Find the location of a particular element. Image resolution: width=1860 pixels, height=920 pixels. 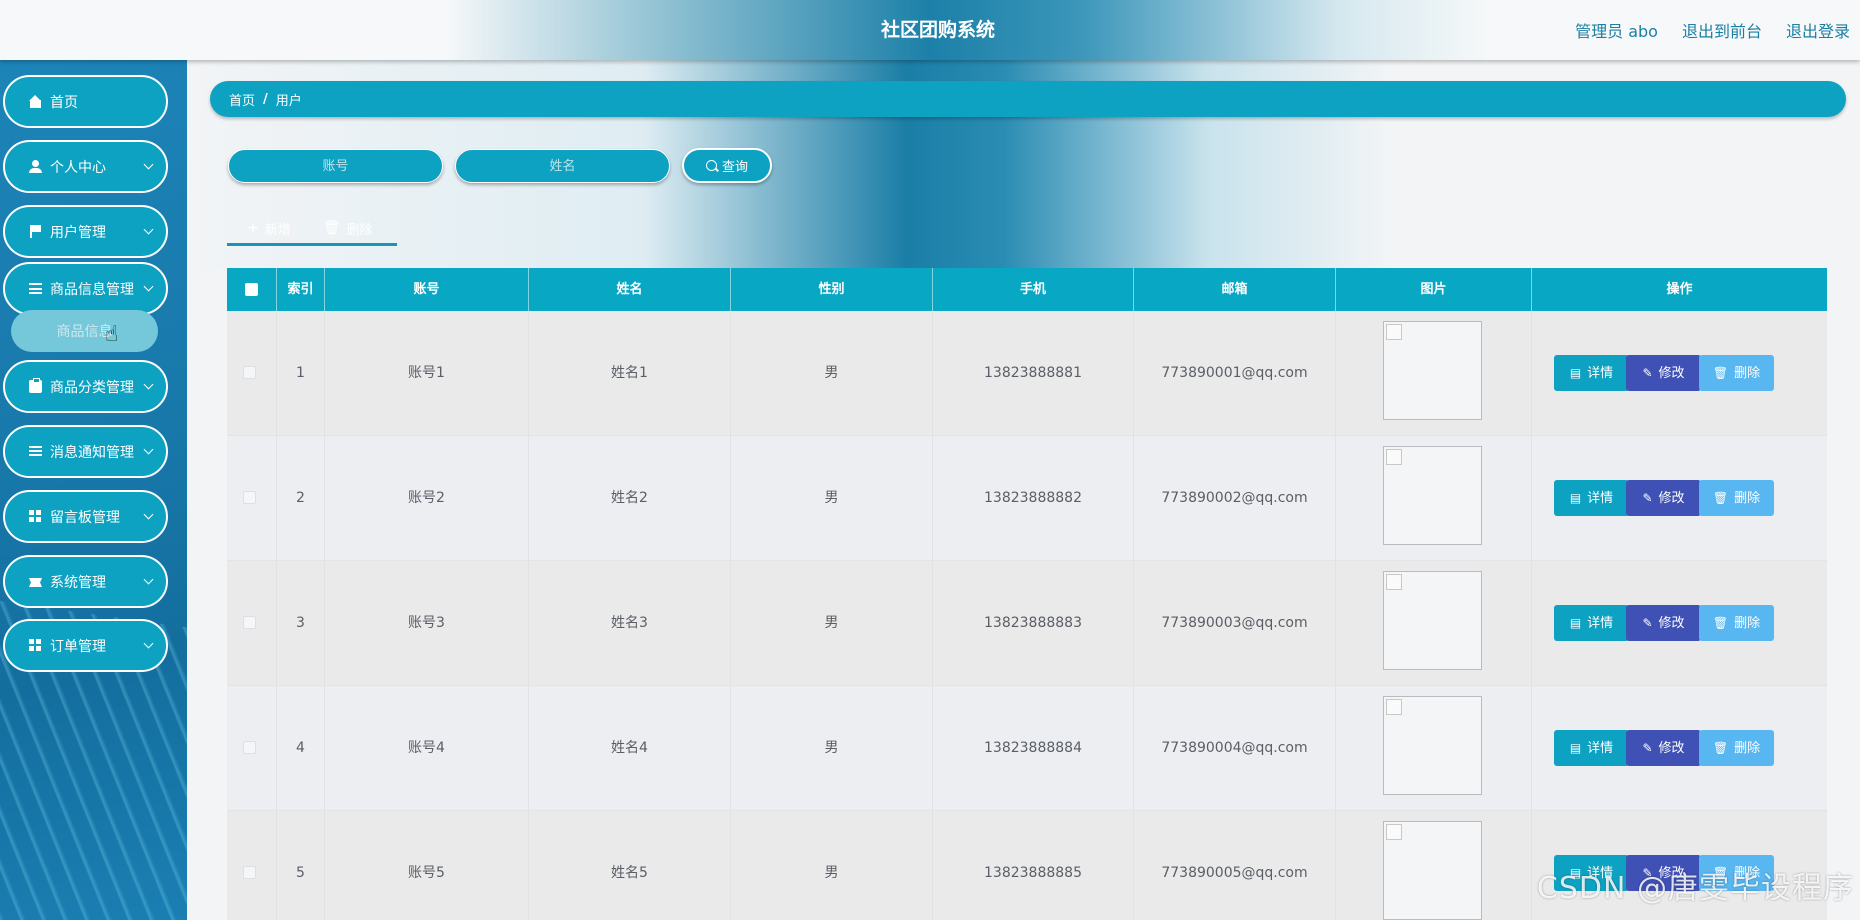

clipboard-icon is located at coordinates (35, 385).